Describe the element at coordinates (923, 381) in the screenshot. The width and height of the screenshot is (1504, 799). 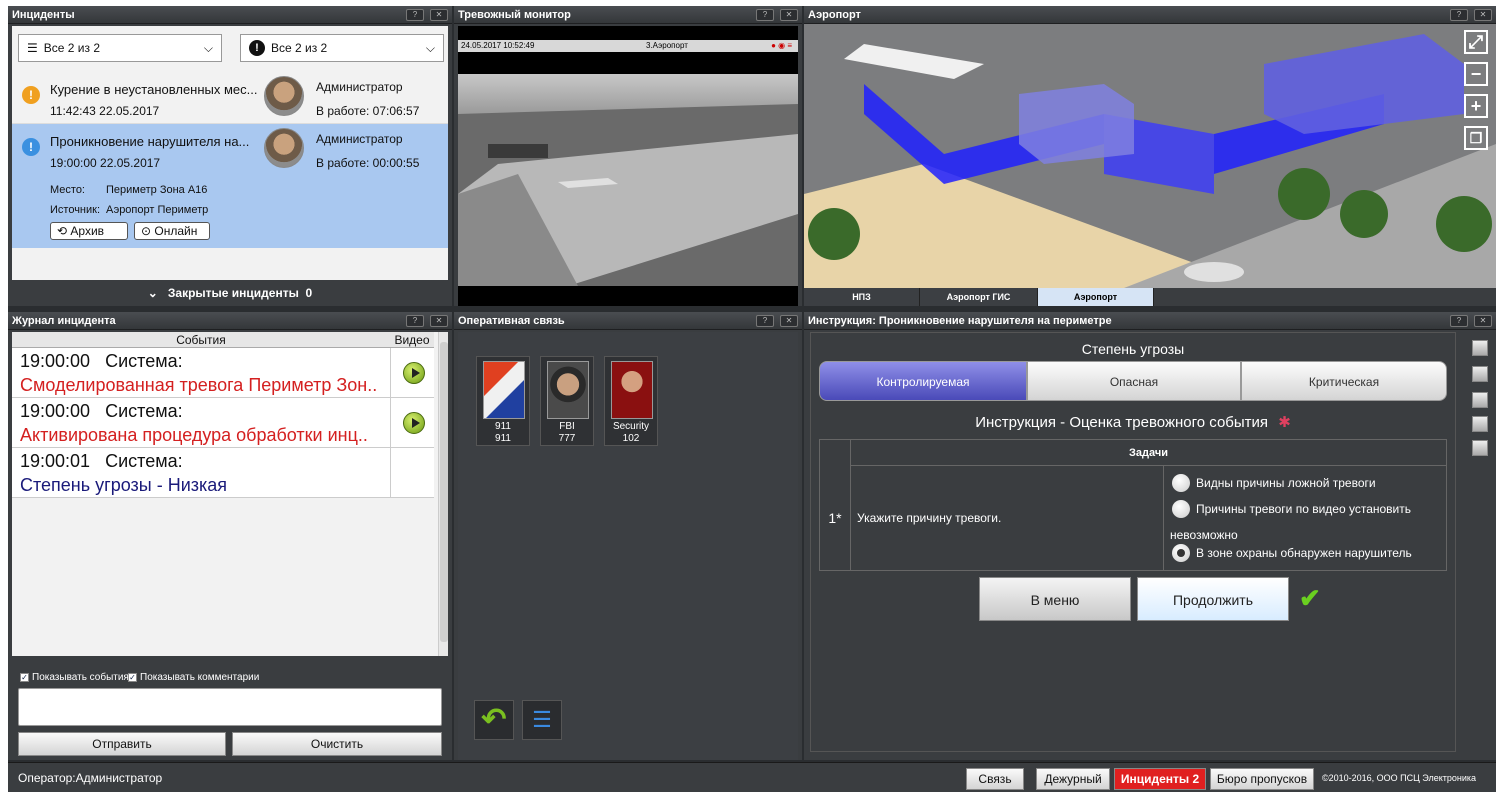
I see `threat-level-controlled: Контролируемая` at that location.